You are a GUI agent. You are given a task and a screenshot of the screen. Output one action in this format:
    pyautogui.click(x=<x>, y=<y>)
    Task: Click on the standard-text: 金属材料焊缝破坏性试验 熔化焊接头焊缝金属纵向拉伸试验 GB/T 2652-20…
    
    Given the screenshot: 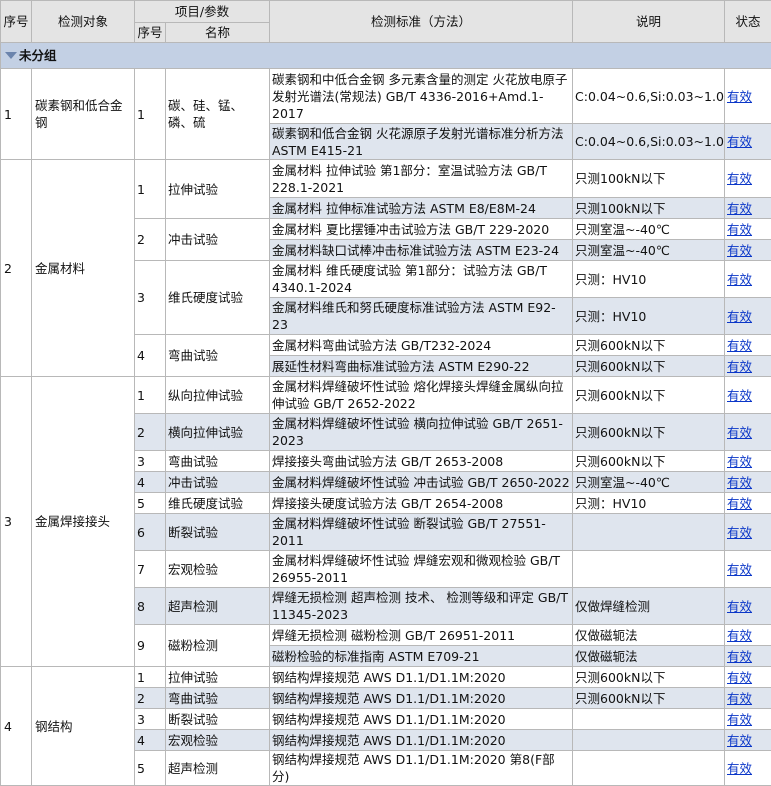 What is the action you would take?
    pyautogui.click(x=421, y=395)
    